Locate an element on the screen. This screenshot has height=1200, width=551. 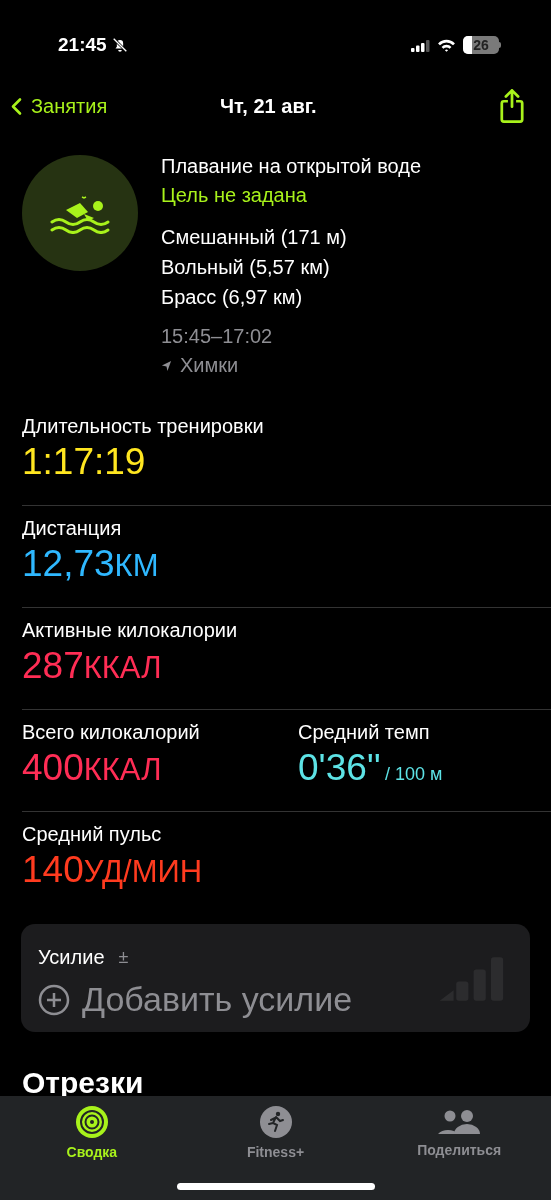
workout-title: Плавание на открытой воде is located at coordinates (291, 166).